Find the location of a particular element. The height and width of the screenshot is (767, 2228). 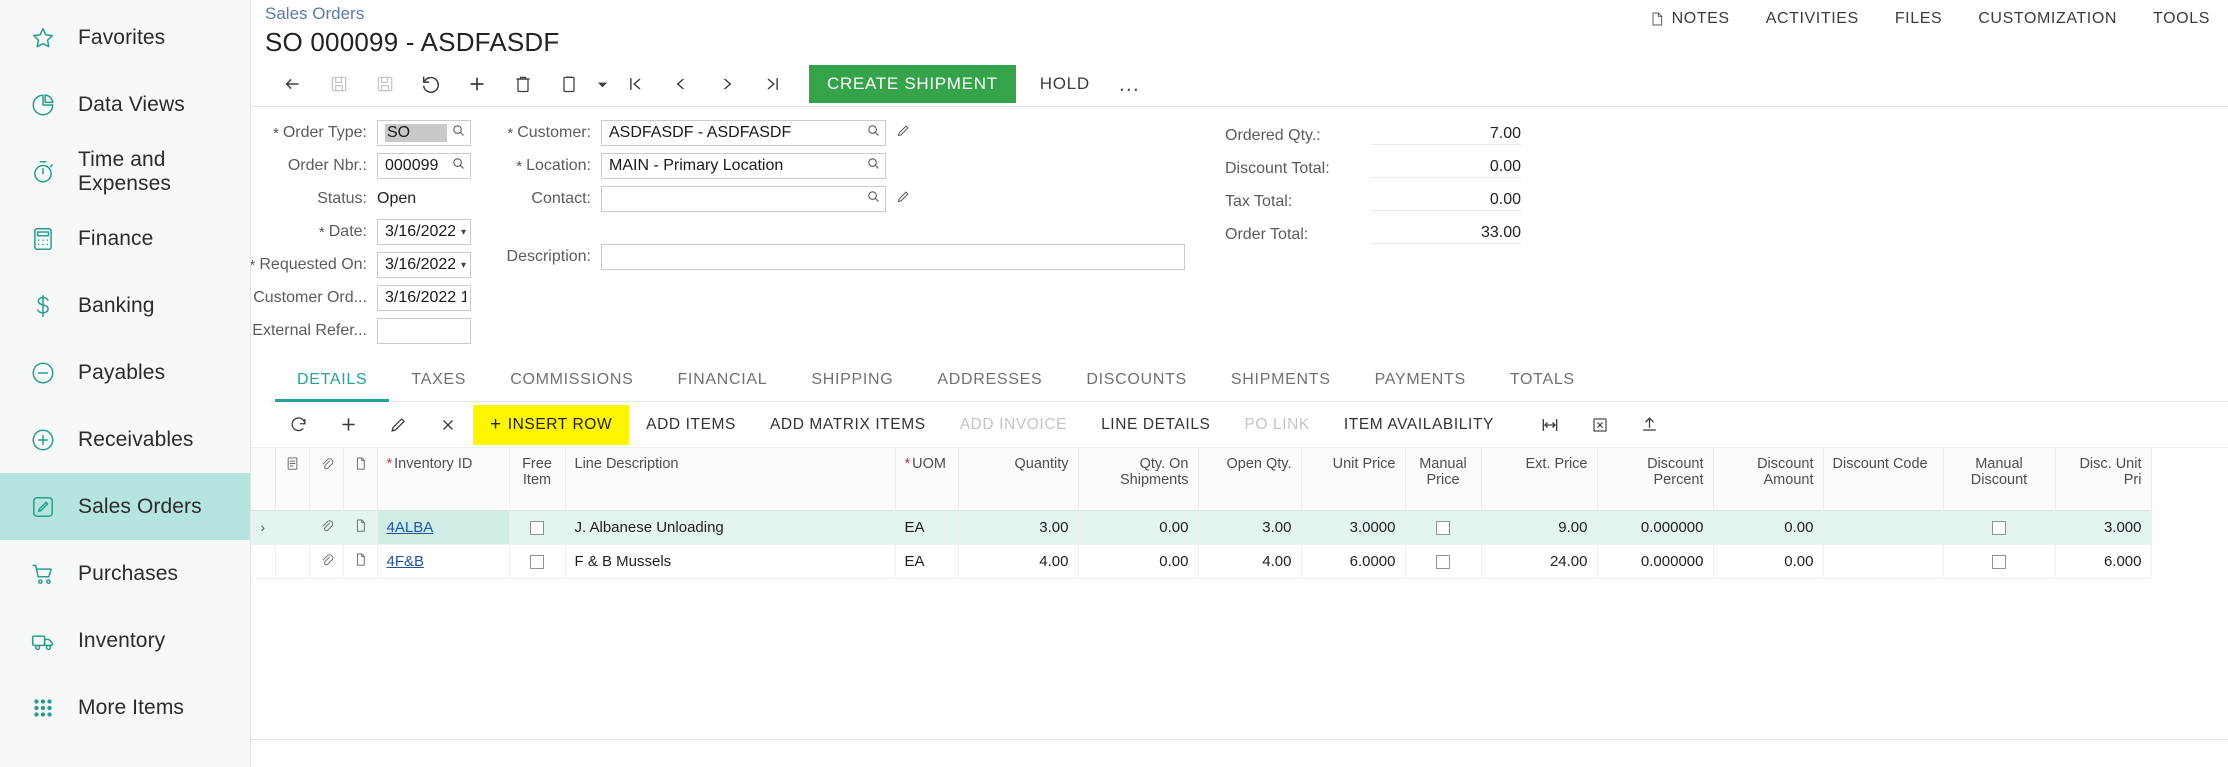

cell-free_item is located at coordinates (537, 561).